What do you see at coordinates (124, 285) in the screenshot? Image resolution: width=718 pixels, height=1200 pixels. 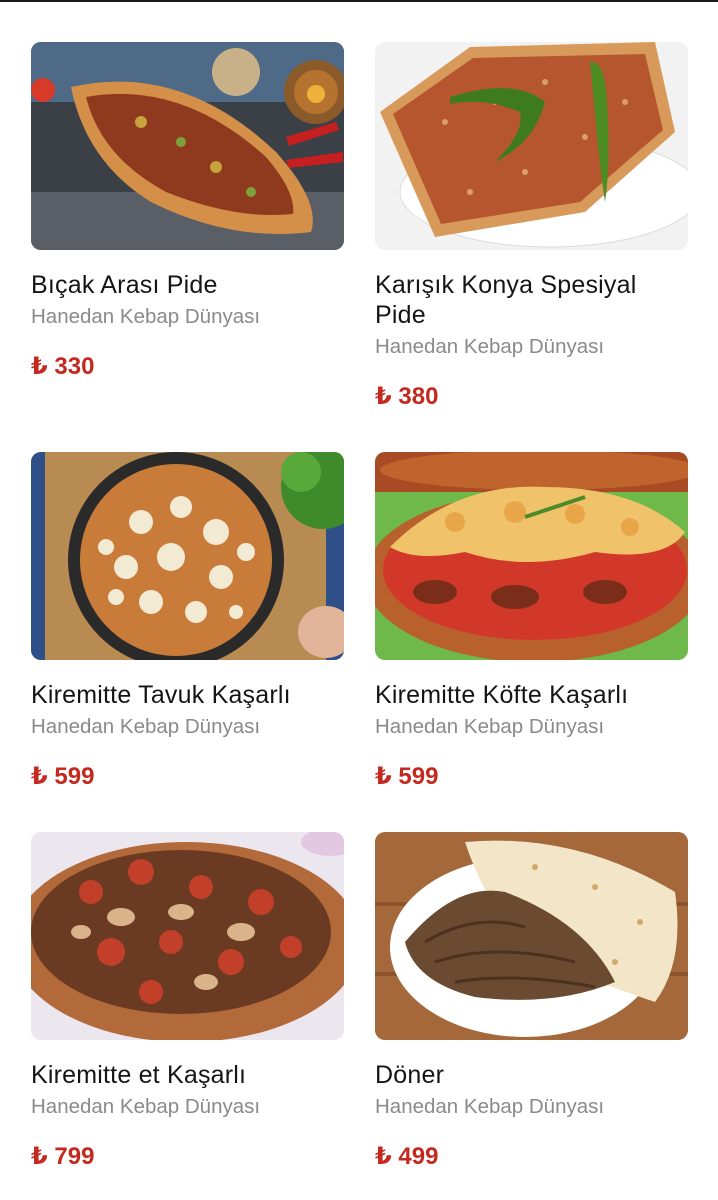 I see `product-title: Bıçak Arası Pide` at bounding box center [124, 285].